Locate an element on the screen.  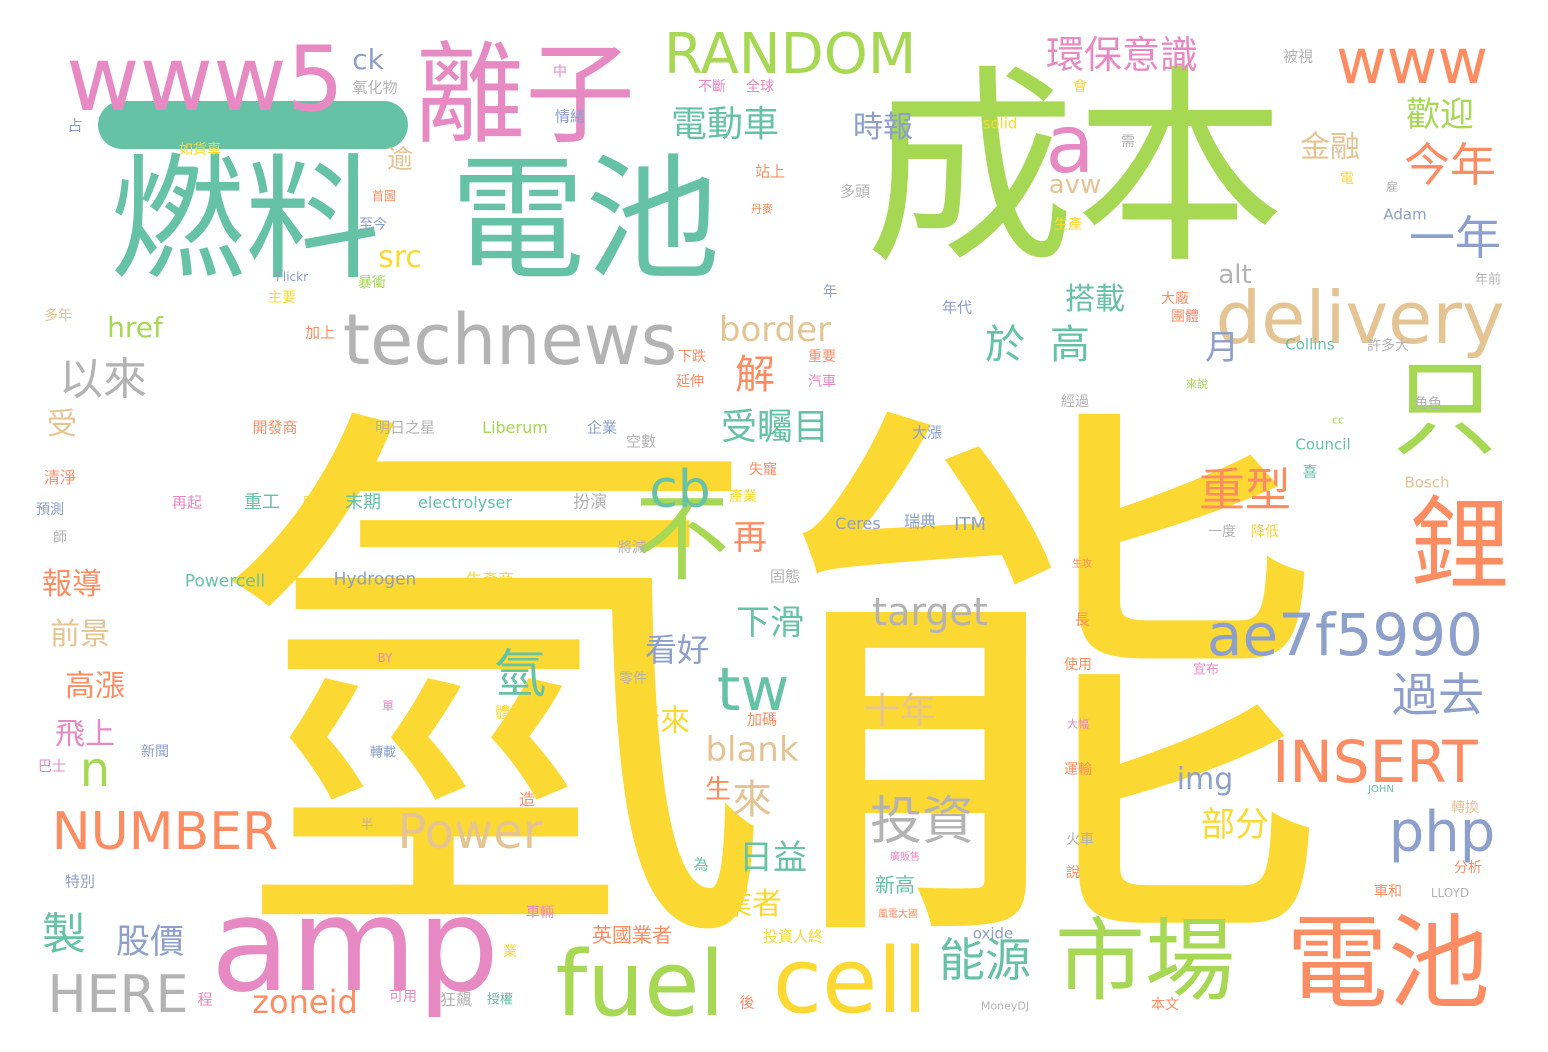
cloud-word: NUMBER is located at coordinates (165, 832).